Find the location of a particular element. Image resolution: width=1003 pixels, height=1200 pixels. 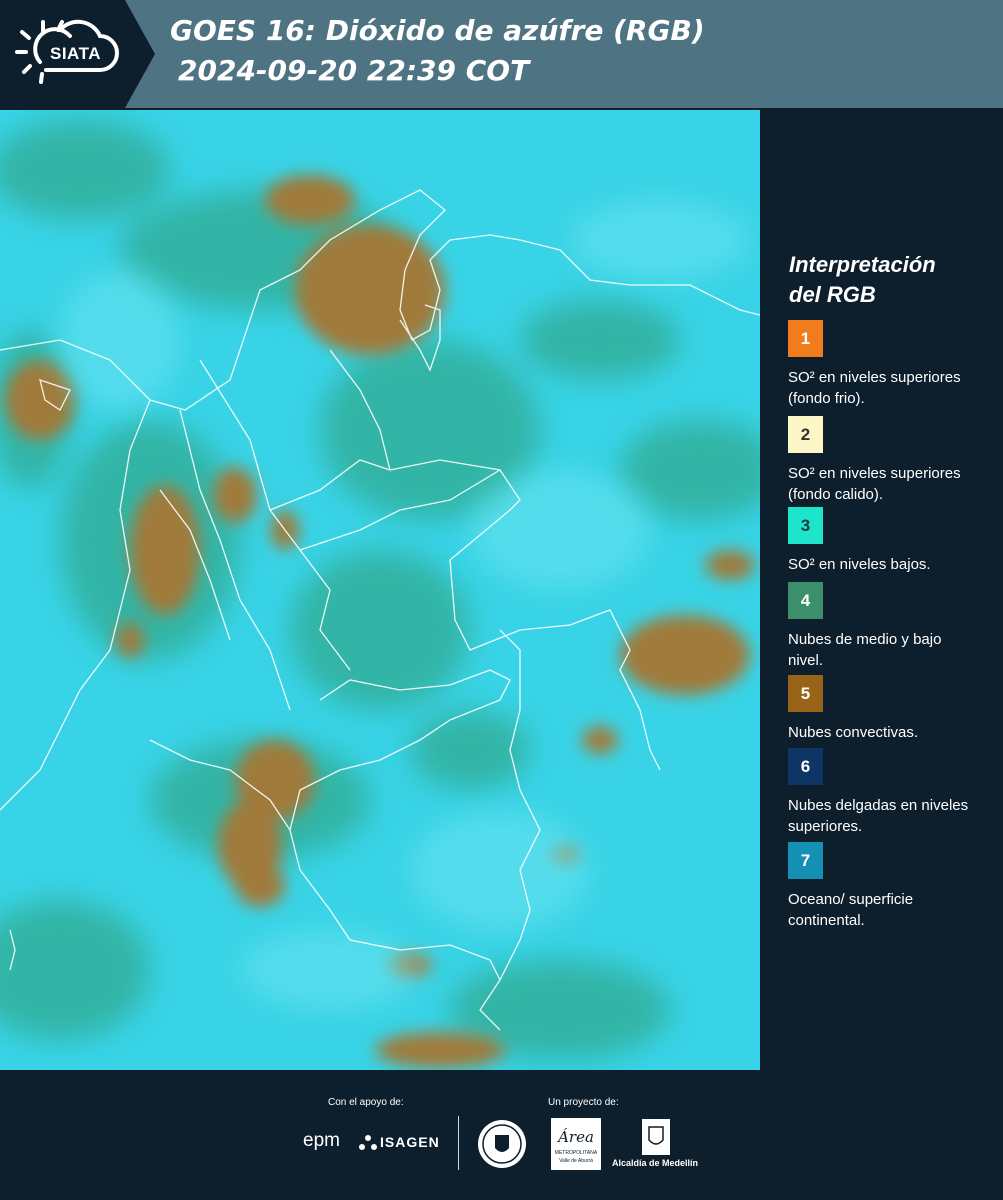

support-label: Con el apoyo de: is located at coordinates (366, 1102).